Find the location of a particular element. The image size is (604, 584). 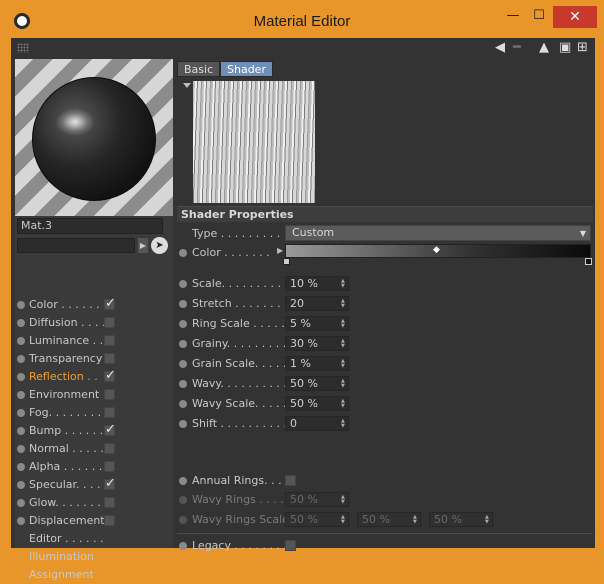

channel-item: Assignment is located at coordinates (94, 575).